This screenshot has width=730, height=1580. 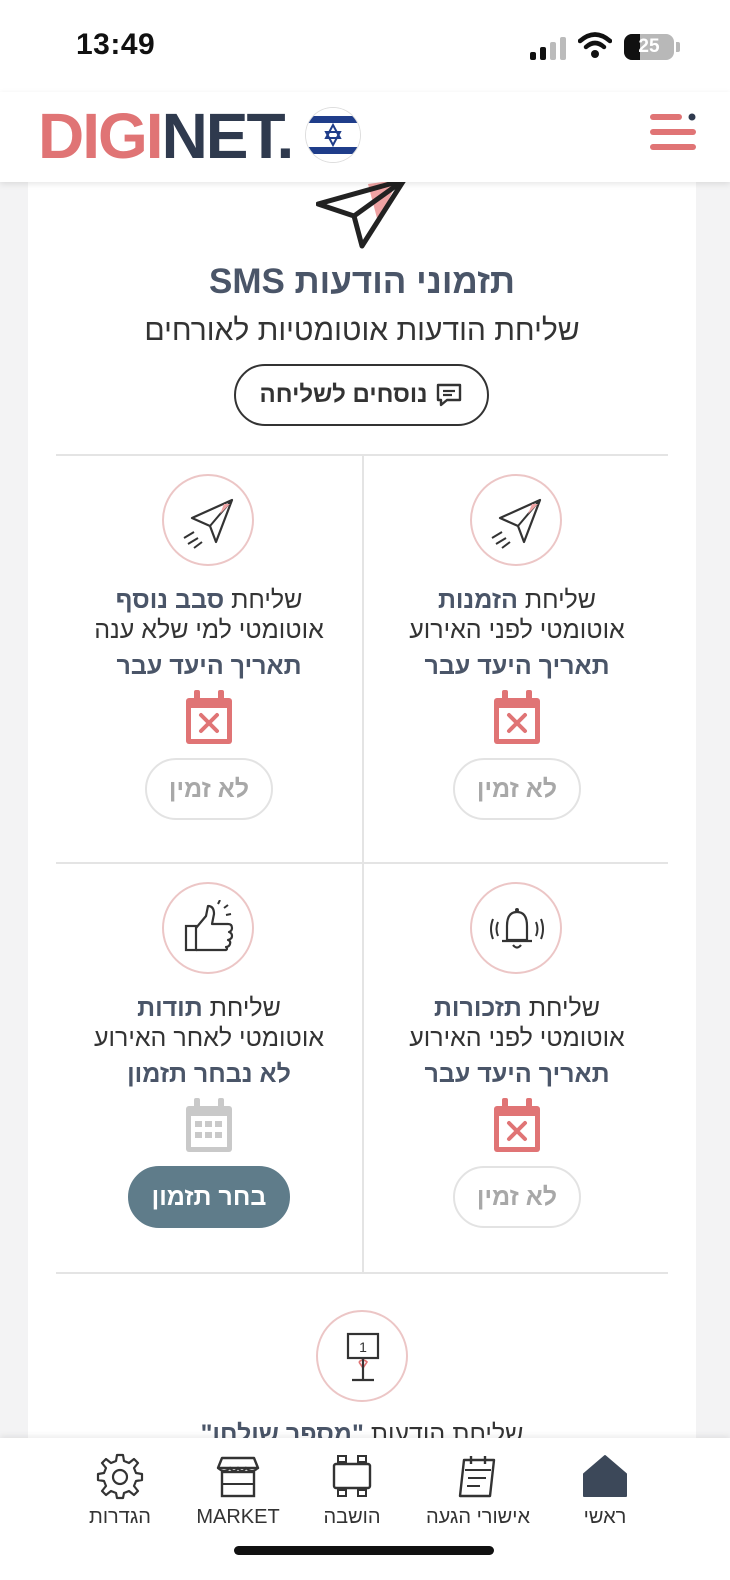 What do you see at coordinates (605, 1517) in the screenshot?
I see `nav-label: ראשי` at bounding box center [605, 1517].